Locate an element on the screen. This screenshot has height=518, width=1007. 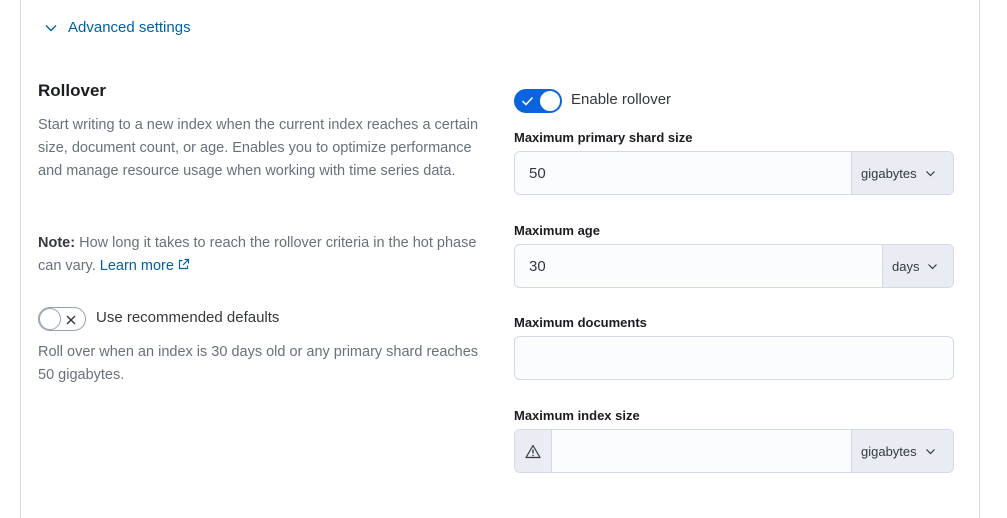
max-documents-label: Maximum documents is located at coordinates (580, 322).